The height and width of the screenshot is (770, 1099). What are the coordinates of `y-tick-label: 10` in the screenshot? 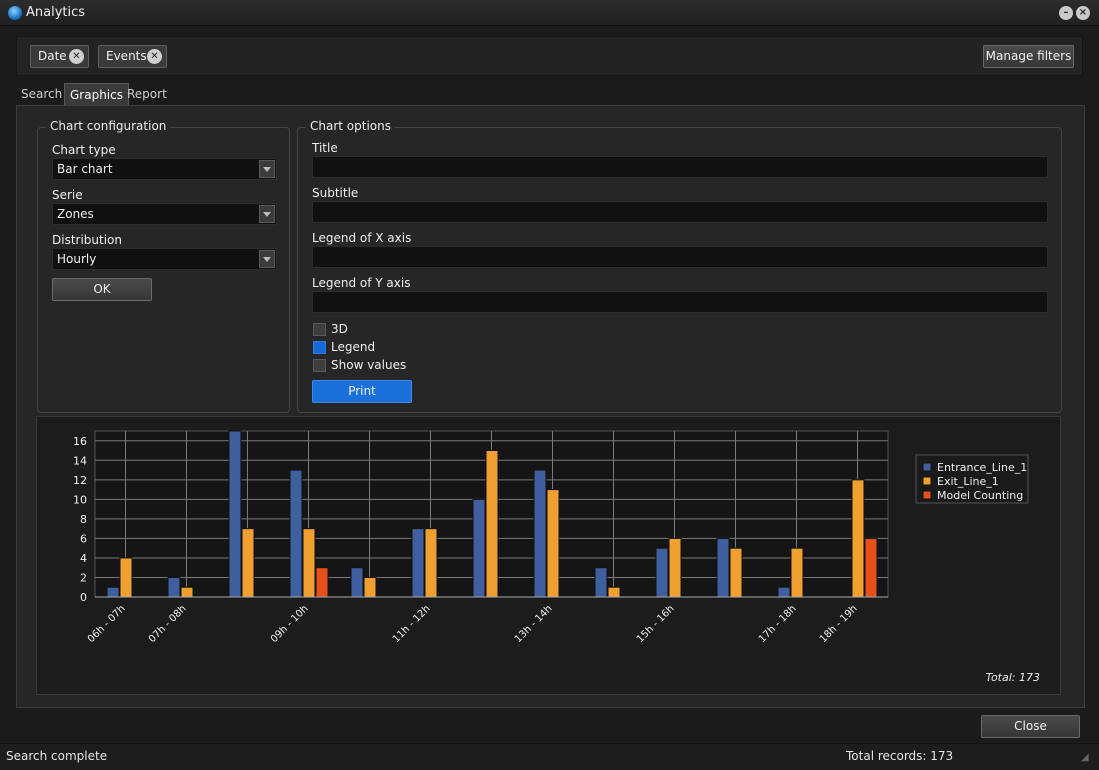 It's located at (80, 499).